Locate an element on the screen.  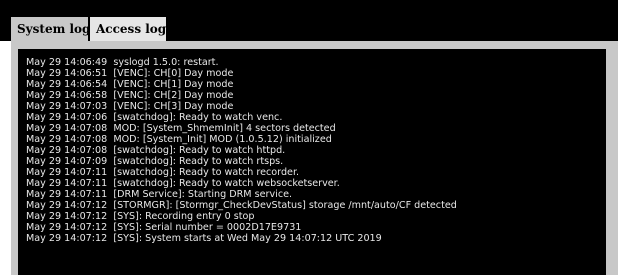
log-line: May 29 14:07:03 [VENC]: CH[3] Day mode is located at coordinates (130, 106).